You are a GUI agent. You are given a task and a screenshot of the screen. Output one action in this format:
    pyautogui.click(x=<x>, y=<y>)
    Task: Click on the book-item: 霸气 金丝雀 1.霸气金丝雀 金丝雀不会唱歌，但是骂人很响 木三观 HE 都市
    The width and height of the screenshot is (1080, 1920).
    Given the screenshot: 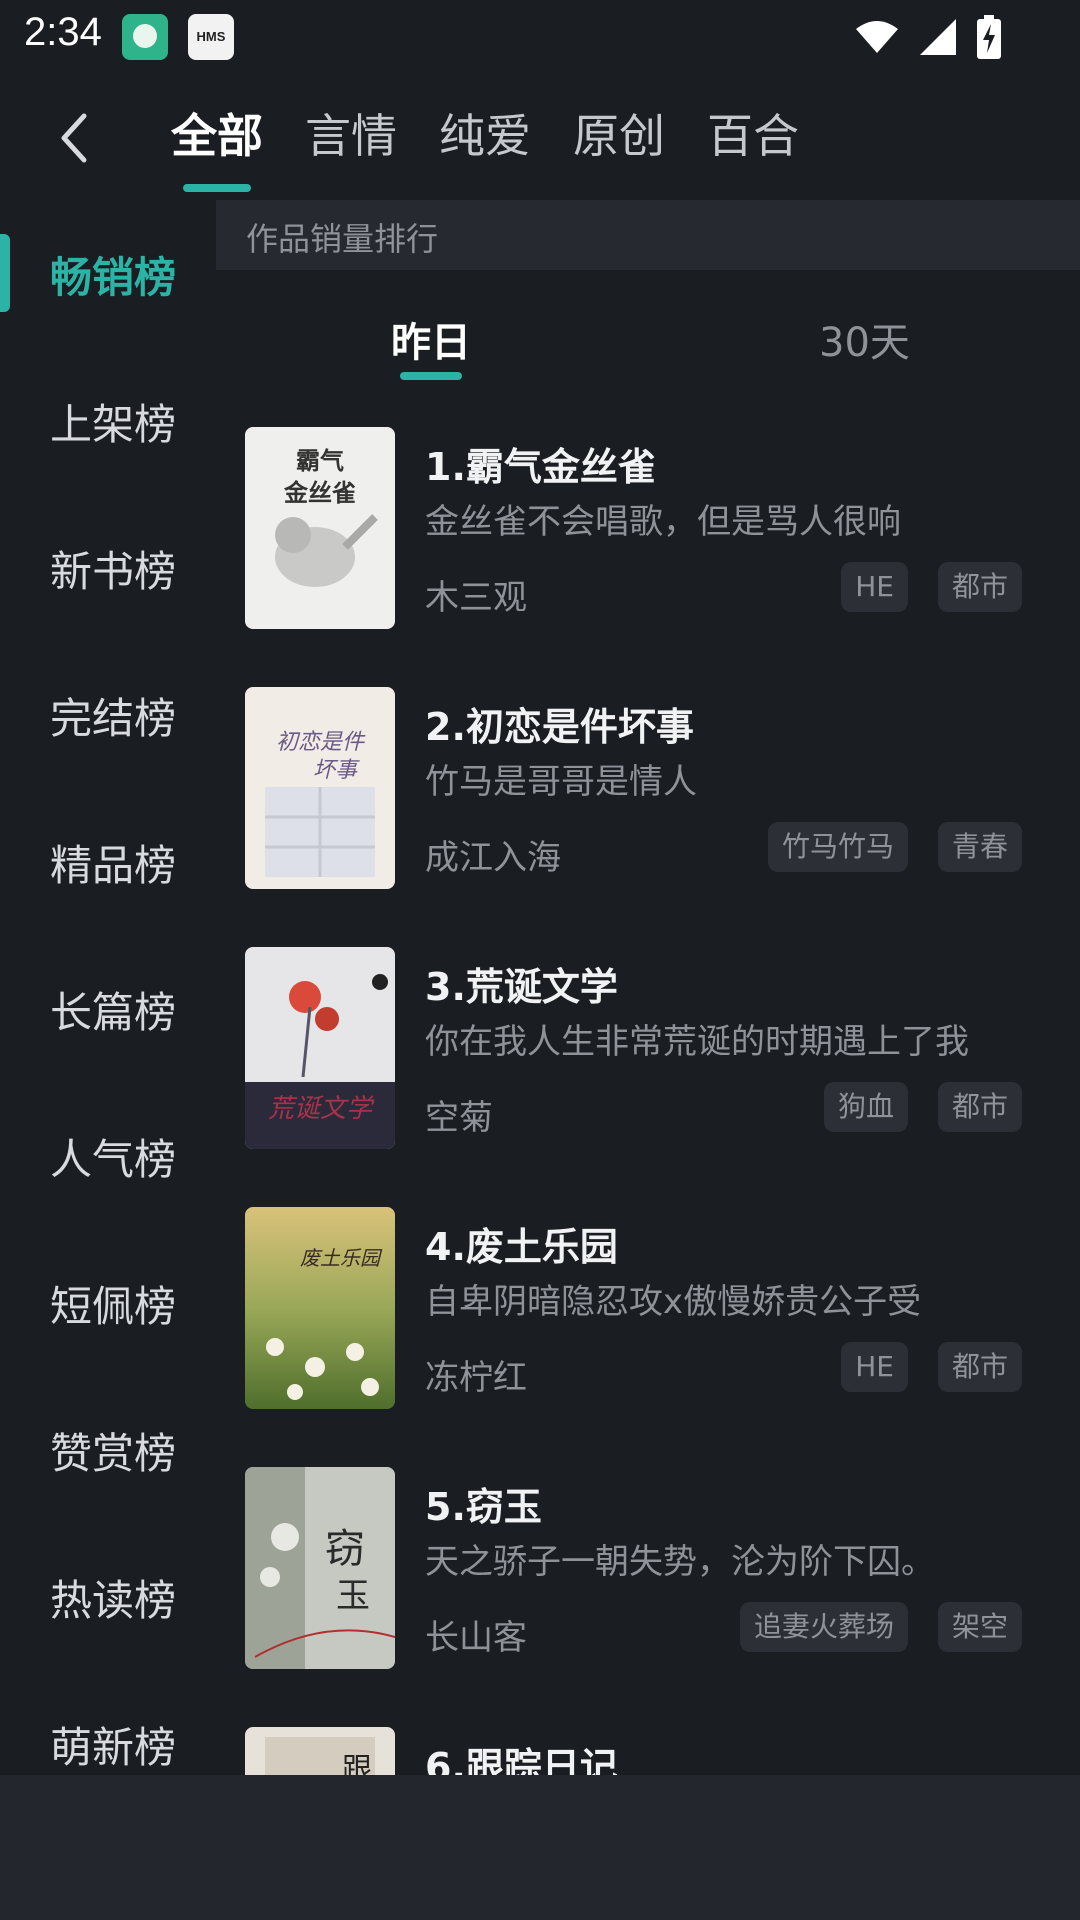 What is the action you would take?
    pyautogui.click(x=648, y=524)
    